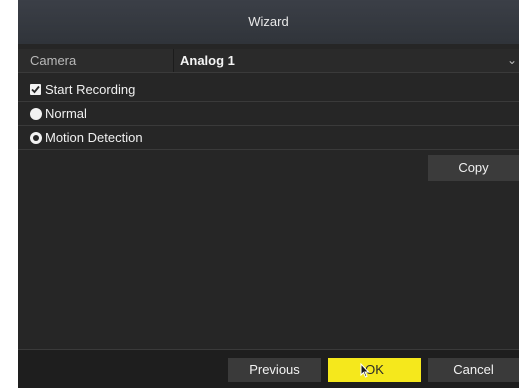 This screenshot has width=519, height=388. I want to click on motion-detection-radio: Motion Detection, so click(86, 137).